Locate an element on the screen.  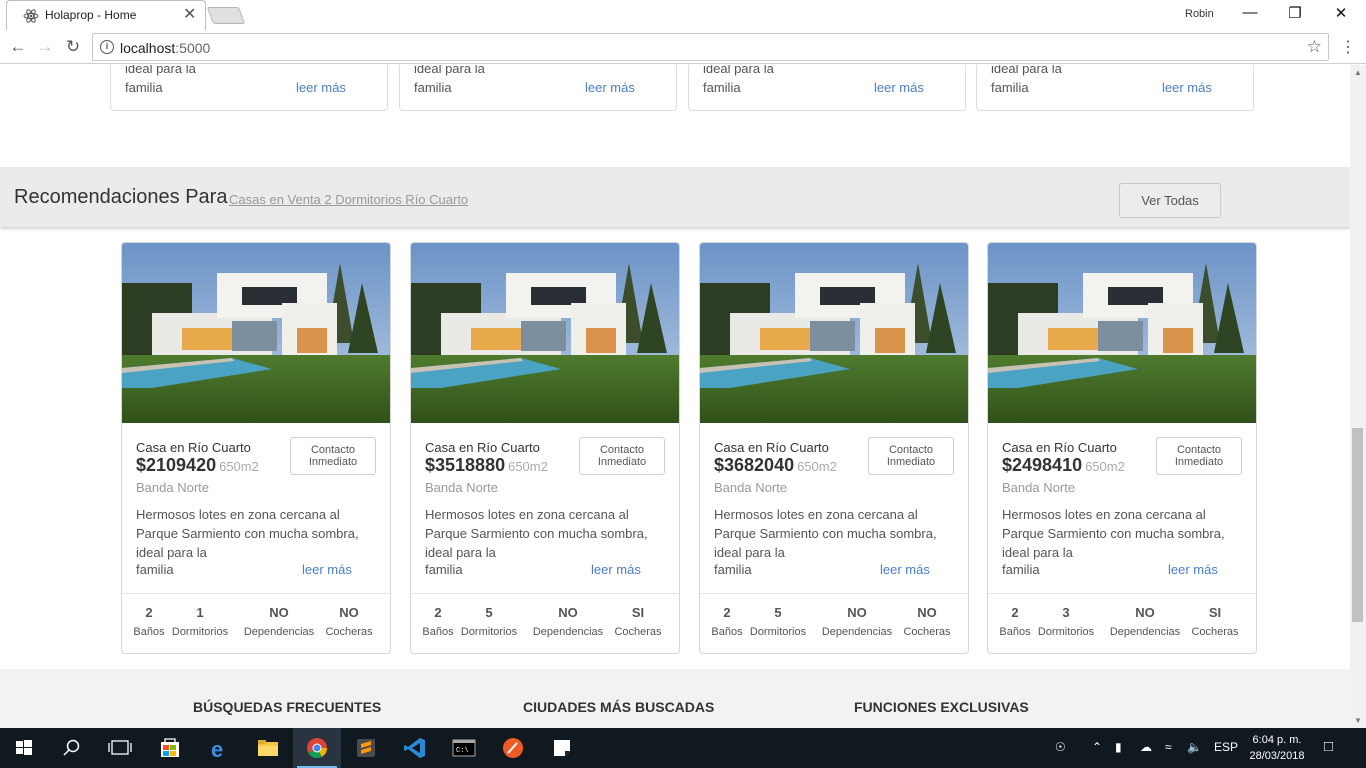
reload-icon: ↻ is located at coordinates (73, 47).